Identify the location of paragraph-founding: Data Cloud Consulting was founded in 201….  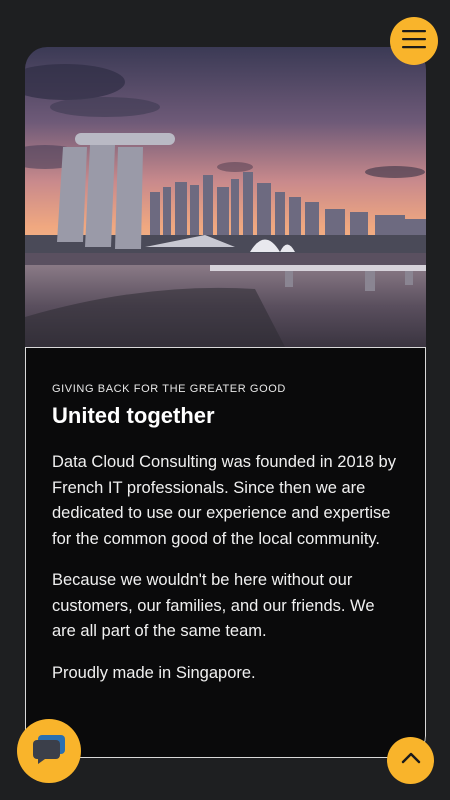
(224, 500).